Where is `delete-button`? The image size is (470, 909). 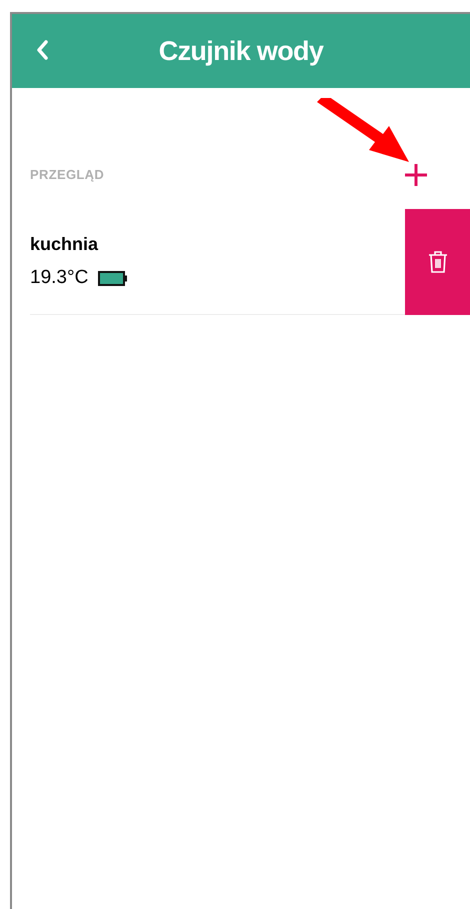
delete-button is located at coordinates (437, 262).